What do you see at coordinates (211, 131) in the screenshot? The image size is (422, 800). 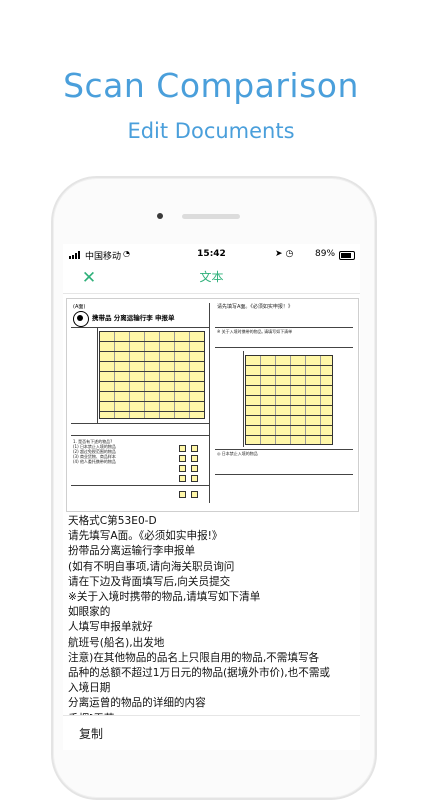 I see `subheadline: Edit Documents` at bounding box center [211, 131].